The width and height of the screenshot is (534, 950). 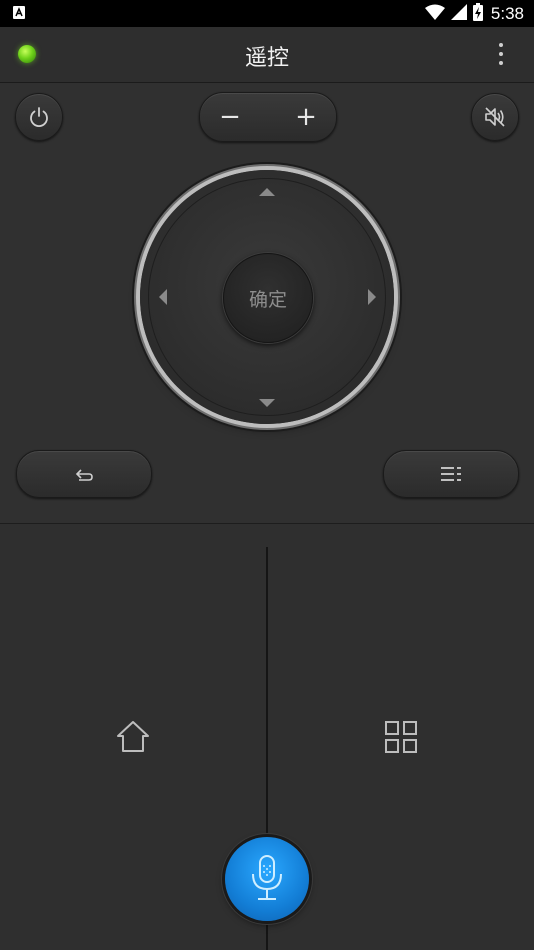 What do you see at coordinates (267, 13) in the screenshot?
I see `status-bar: 5:38` at bounding box center [267, 13].